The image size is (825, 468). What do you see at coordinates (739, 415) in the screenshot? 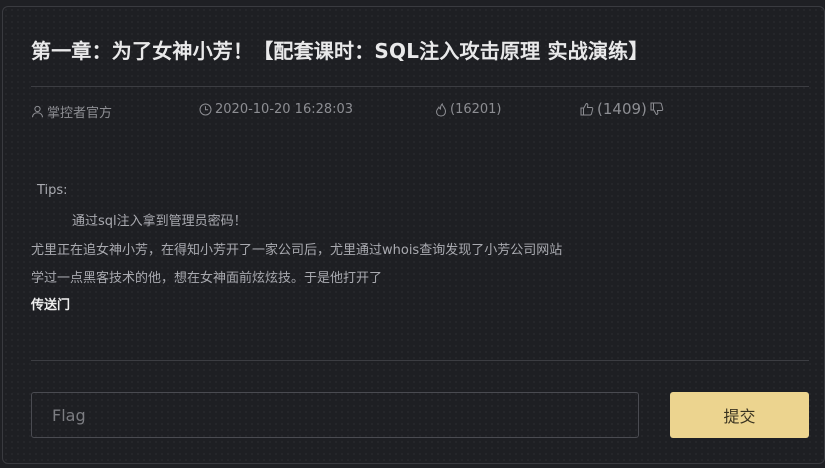
I see `submit-button: 提交` at bounding box center [739, 415].